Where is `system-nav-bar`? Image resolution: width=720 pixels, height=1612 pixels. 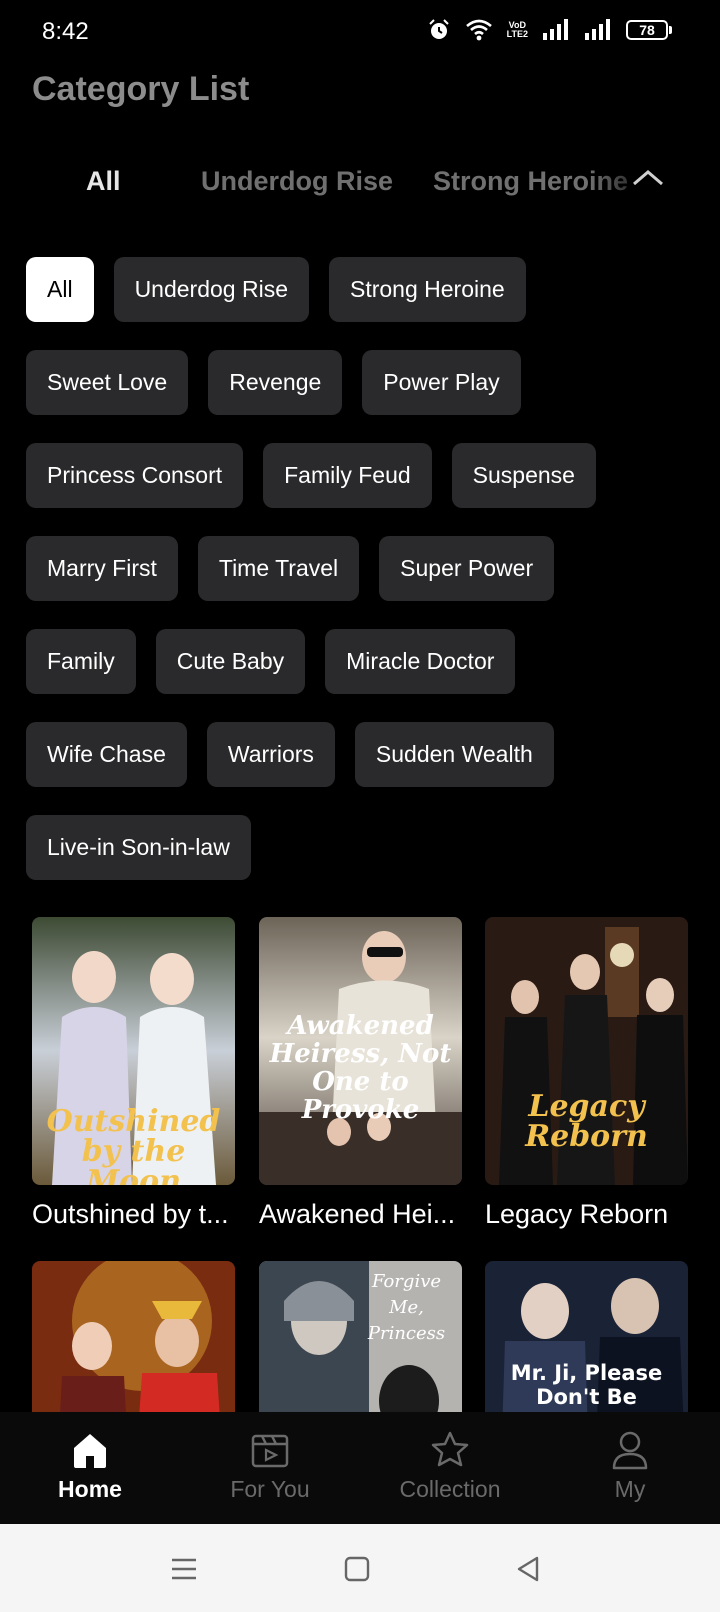 system-nav-bar is located at coordinates (360, 1568).